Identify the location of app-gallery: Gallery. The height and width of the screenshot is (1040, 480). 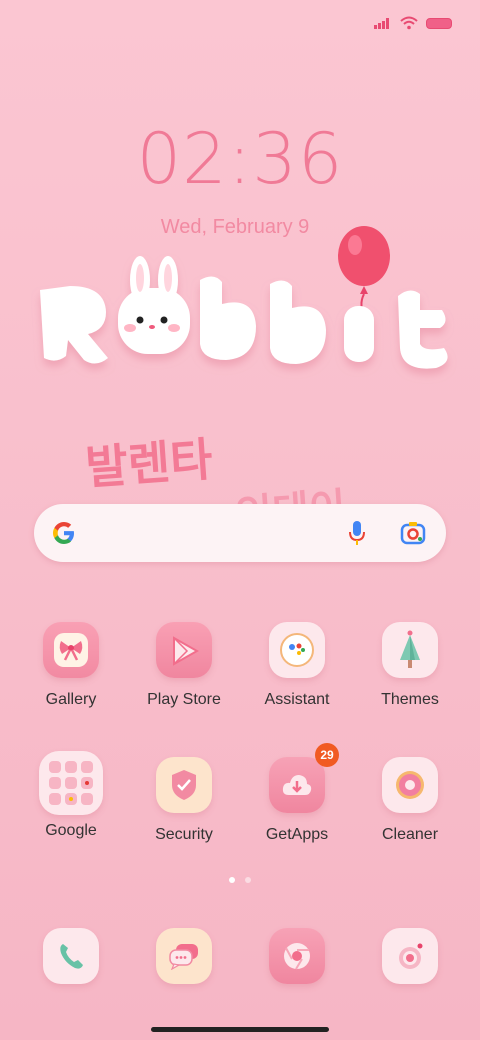
(71, 665).